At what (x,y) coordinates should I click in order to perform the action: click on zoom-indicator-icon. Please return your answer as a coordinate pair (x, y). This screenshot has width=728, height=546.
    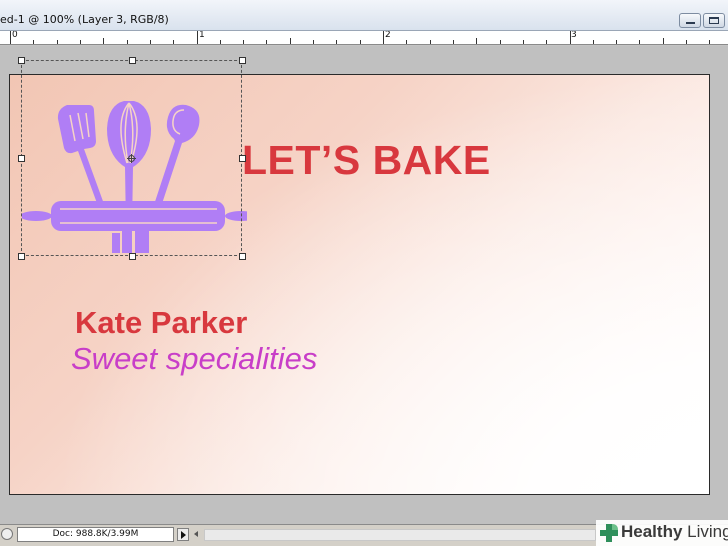
    Looking at the image, I should click on (7, 534).